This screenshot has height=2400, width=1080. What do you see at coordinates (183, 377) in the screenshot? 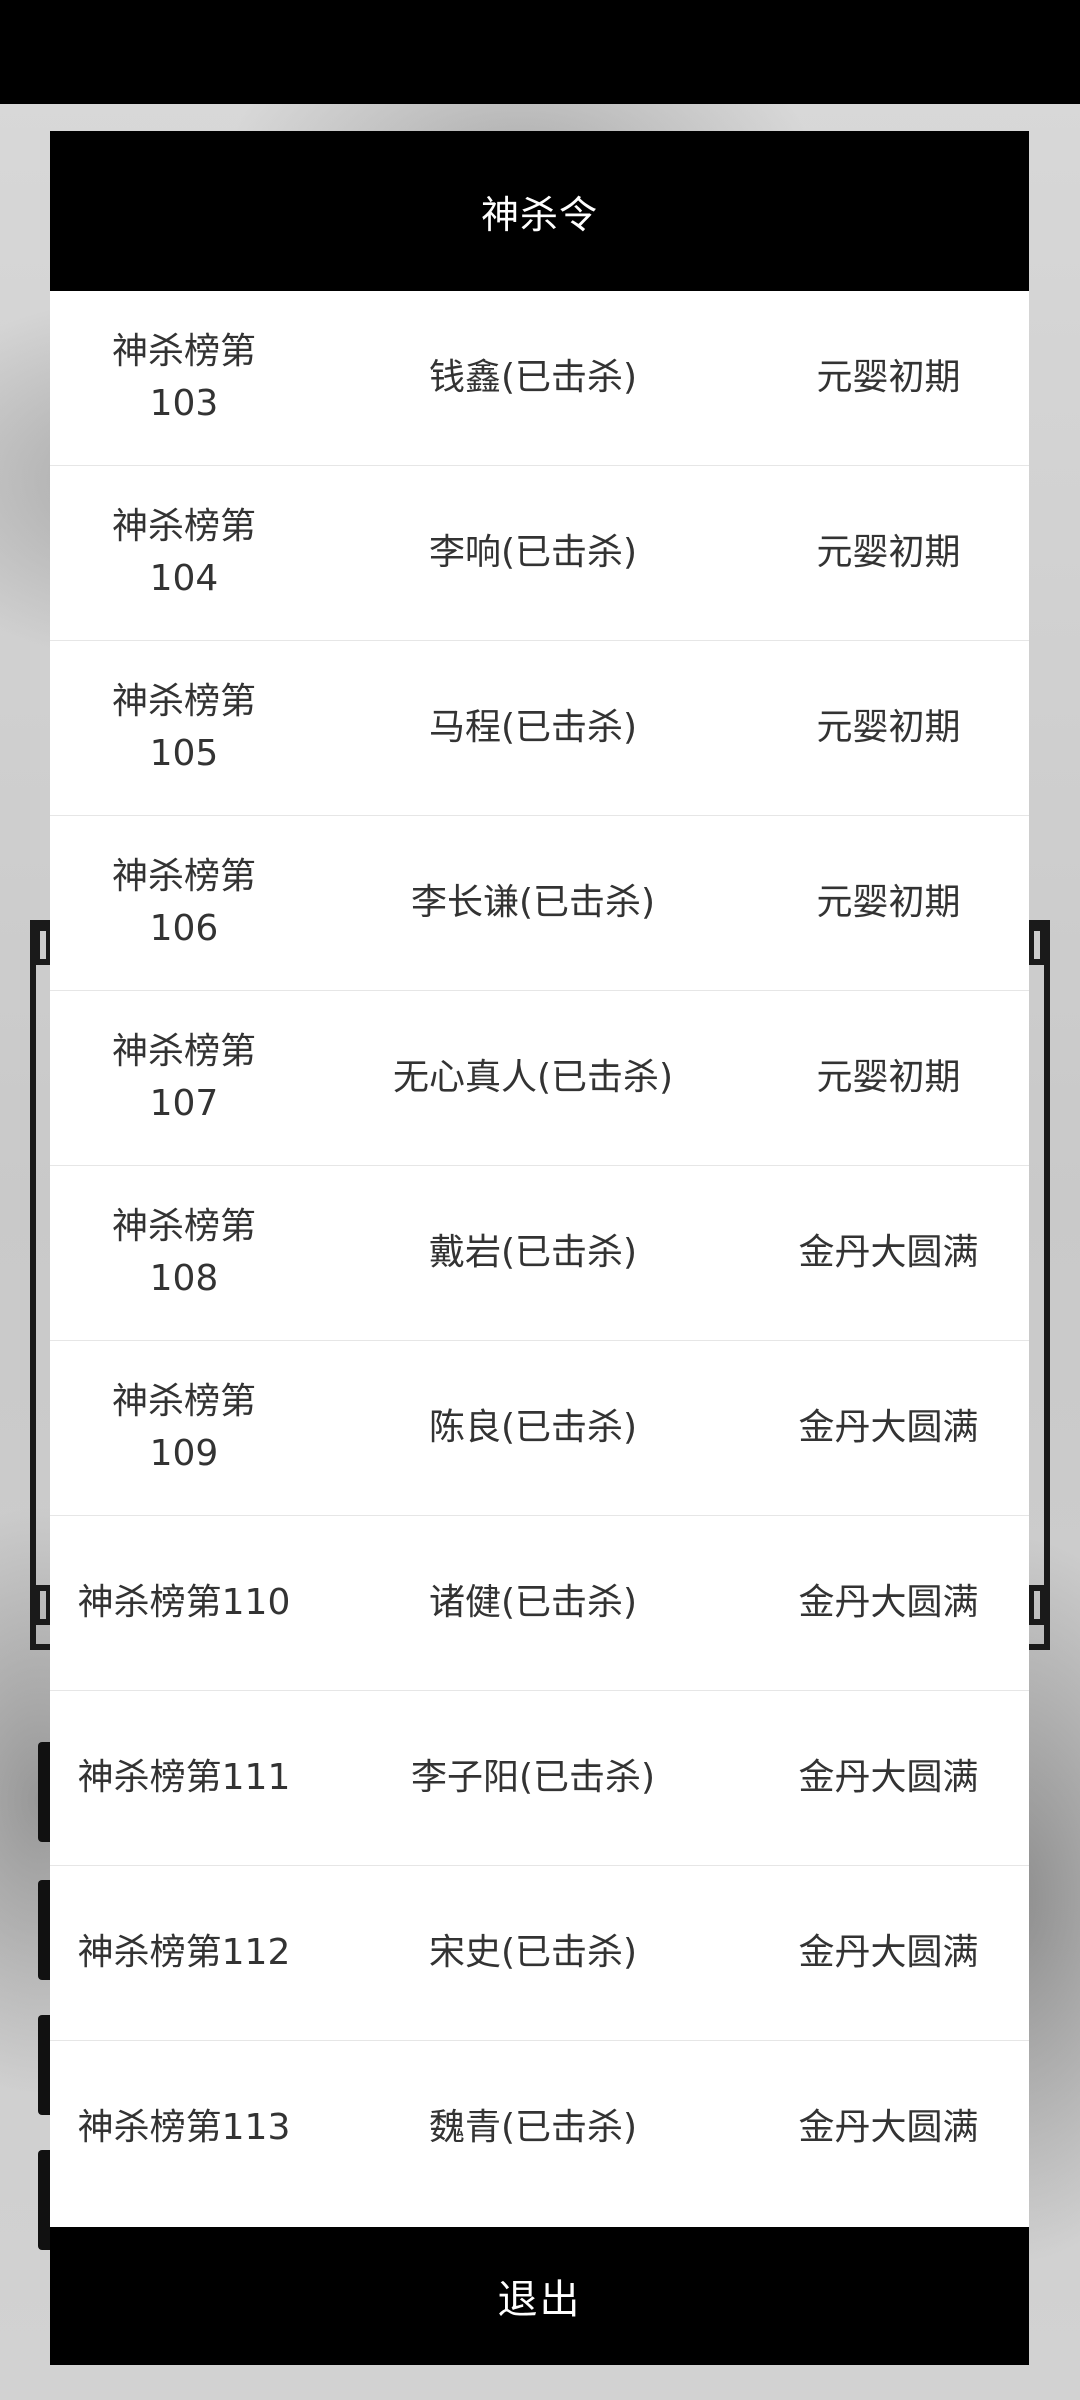
I see `rank-cell: 神杀榜第 103` at bounding box center [183, 377].